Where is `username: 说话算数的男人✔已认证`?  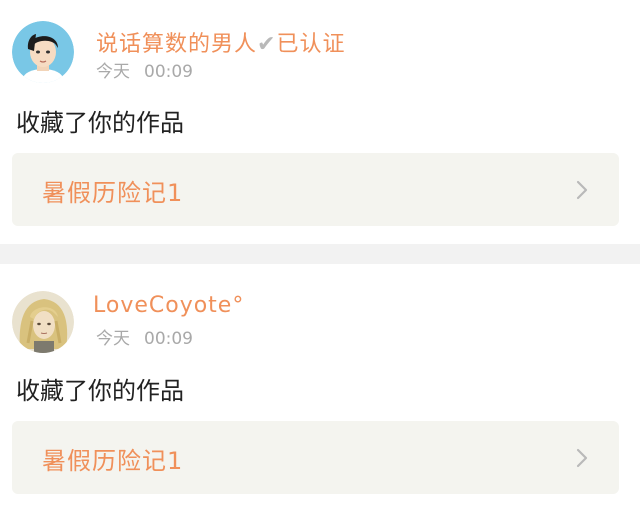 username: 说话算数的男人✔已认证 is located at coordinates (220, 42).